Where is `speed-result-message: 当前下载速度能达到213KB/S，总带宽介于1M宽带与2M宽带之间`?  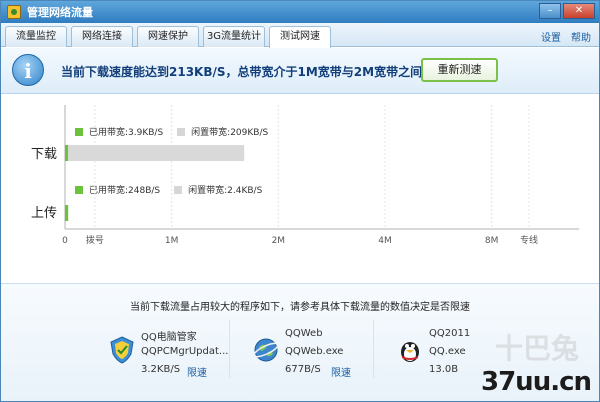 speed-result-message: 当前下载速度能达到213KB/S，总带宽介于1M宽带与2M宽带之间 is located at coordinates (242, 72).